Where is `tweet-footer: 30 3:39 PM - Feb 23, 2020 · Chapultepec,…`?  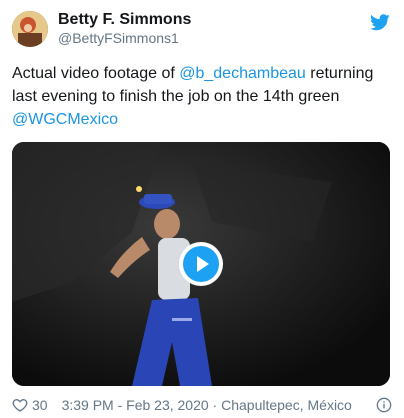
tweet-footer: 30 3:39 PM - Feb 23, 2020 · Chapultepec,… is located at coordinates (202, 405).